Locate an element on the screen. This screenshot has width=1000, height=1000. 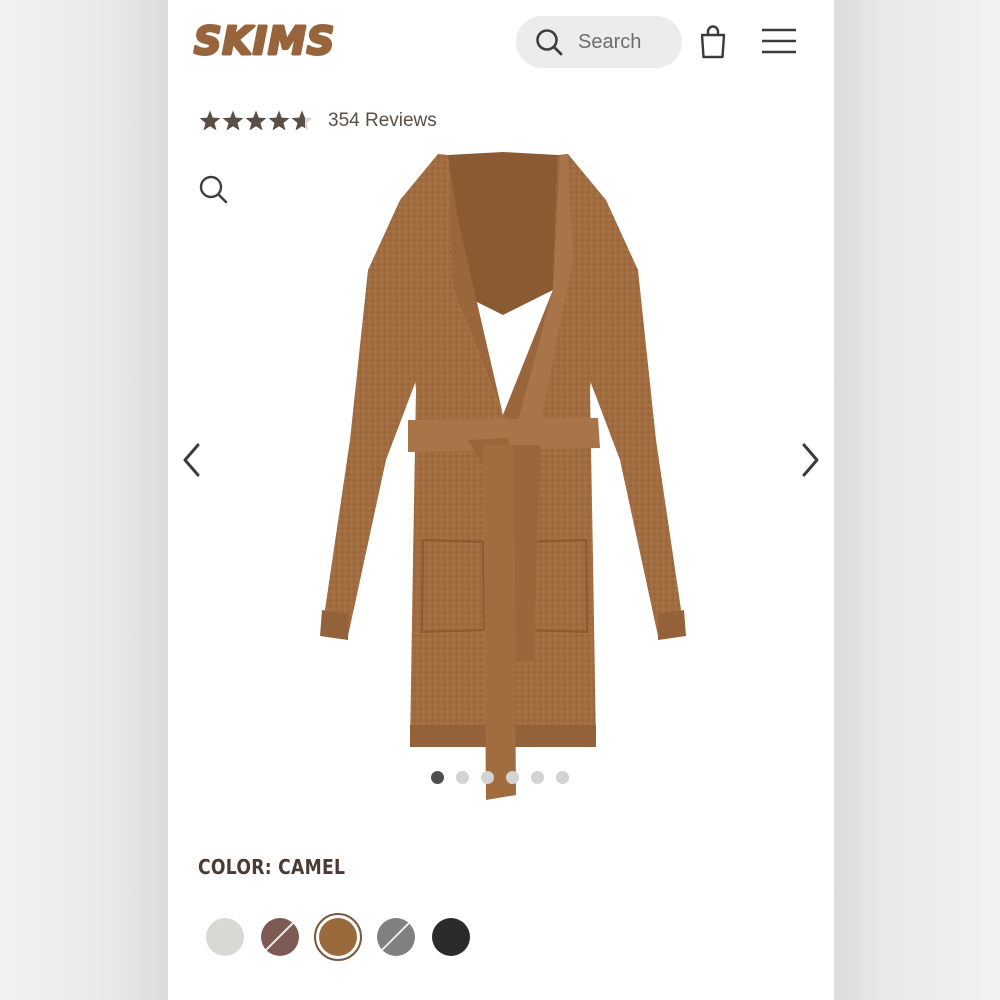
swatch-camel is located at coordinates (338, 937).